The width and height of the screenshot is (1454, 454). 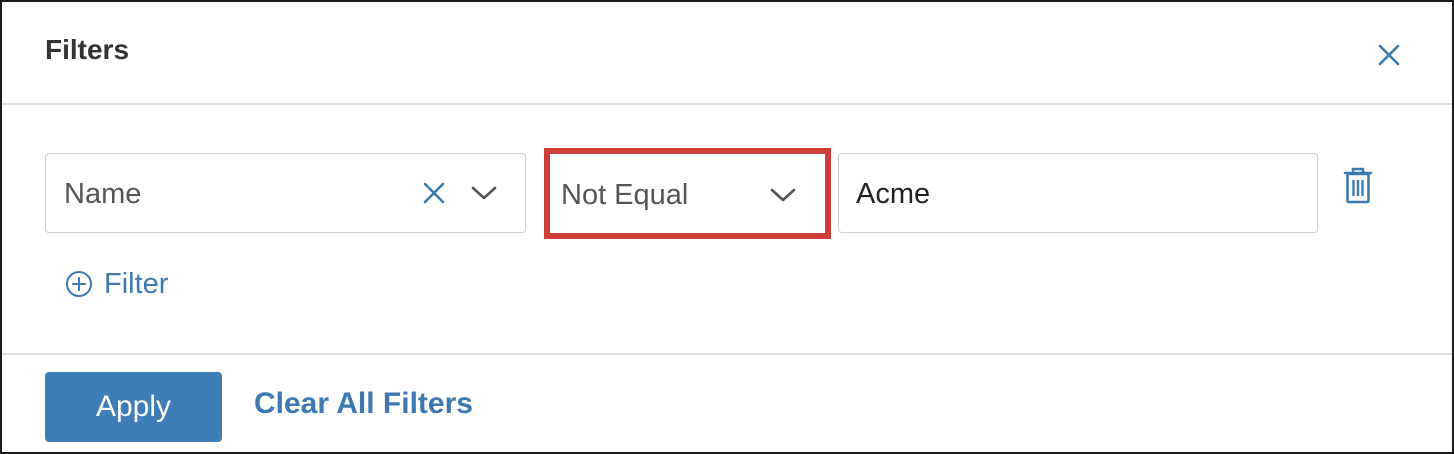 What do you see at coordinates (79, 284) in the screenshot?
I see `plus-circle-icon` at bounding box center [79, 284].